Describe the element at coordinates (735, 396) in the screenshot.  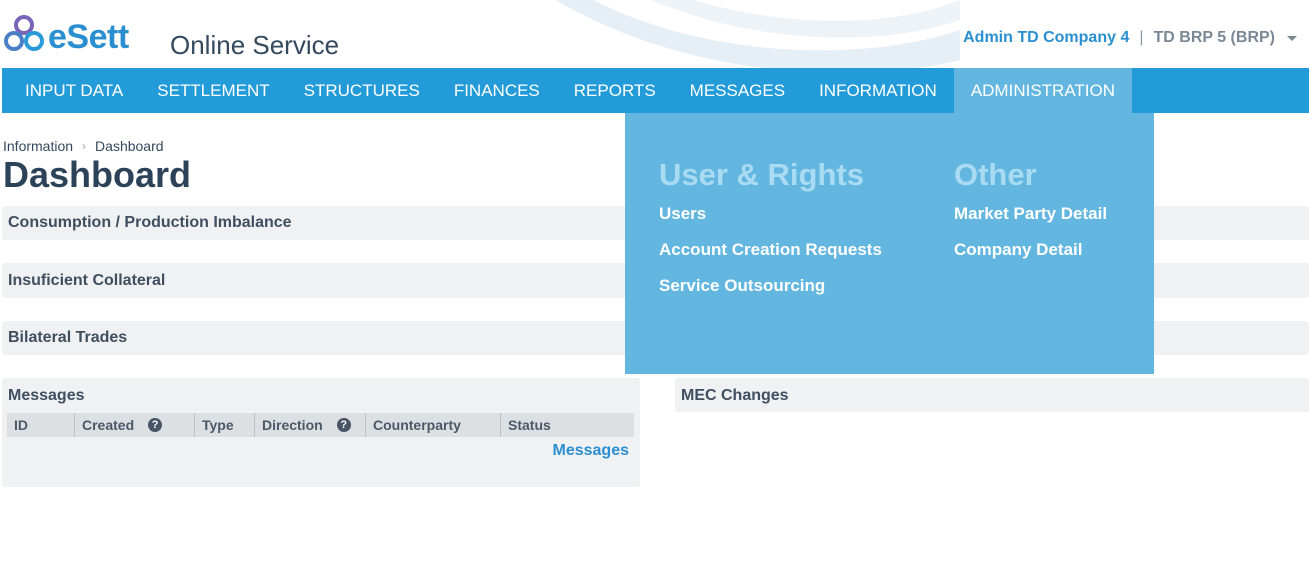
I see `mec-changes-panel-title: MEC Changes` at that location.